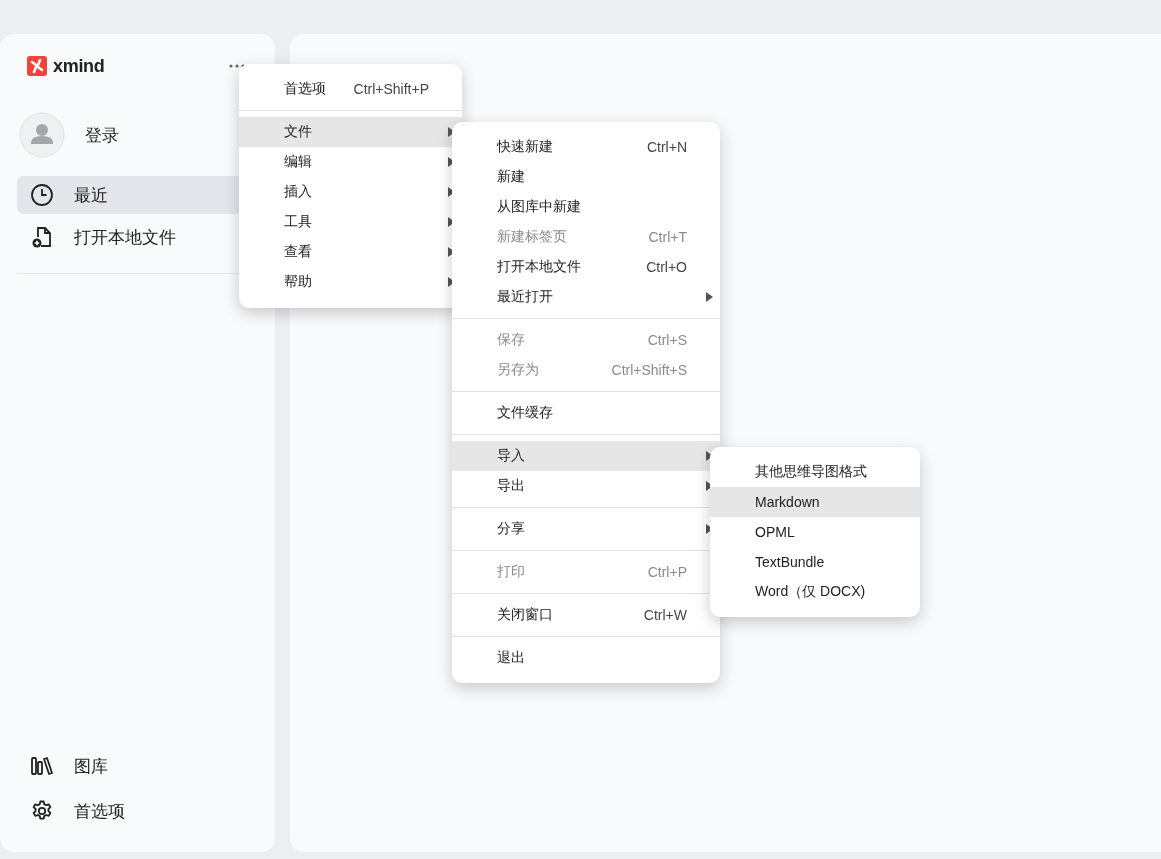  What do you see at coordinates (350, 89) in the screenshot?
I see `menu-item: 首选项 Ctrl+Shift+P` at bounding box center [350, 89].